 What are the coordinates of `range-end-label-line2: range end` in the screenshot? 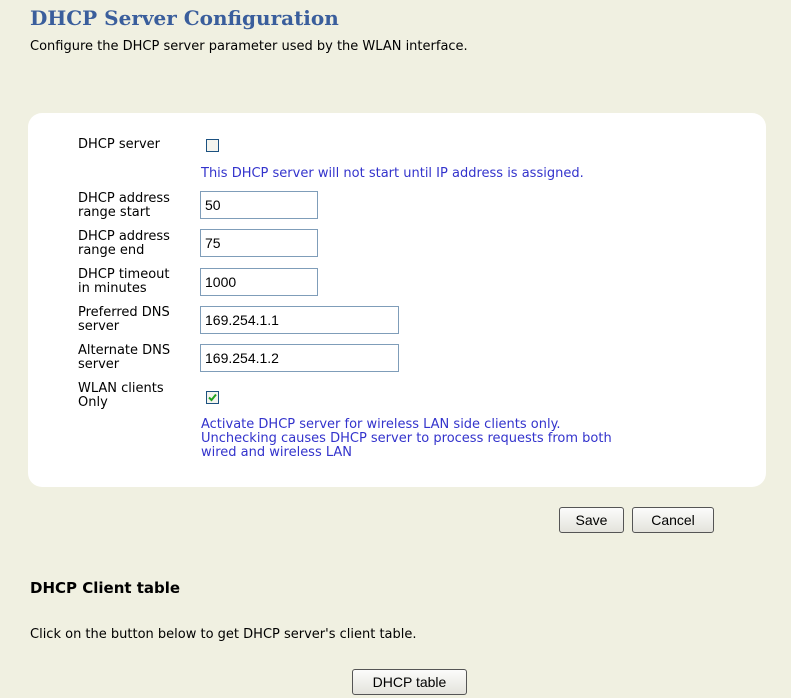 It's located at (111, 250).